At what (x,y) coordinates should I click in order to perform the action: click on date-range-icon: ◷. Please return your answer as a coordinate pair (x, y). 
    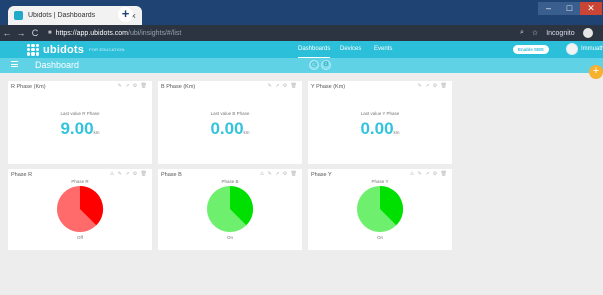
    Looking at the image, I should click on (314, 65).